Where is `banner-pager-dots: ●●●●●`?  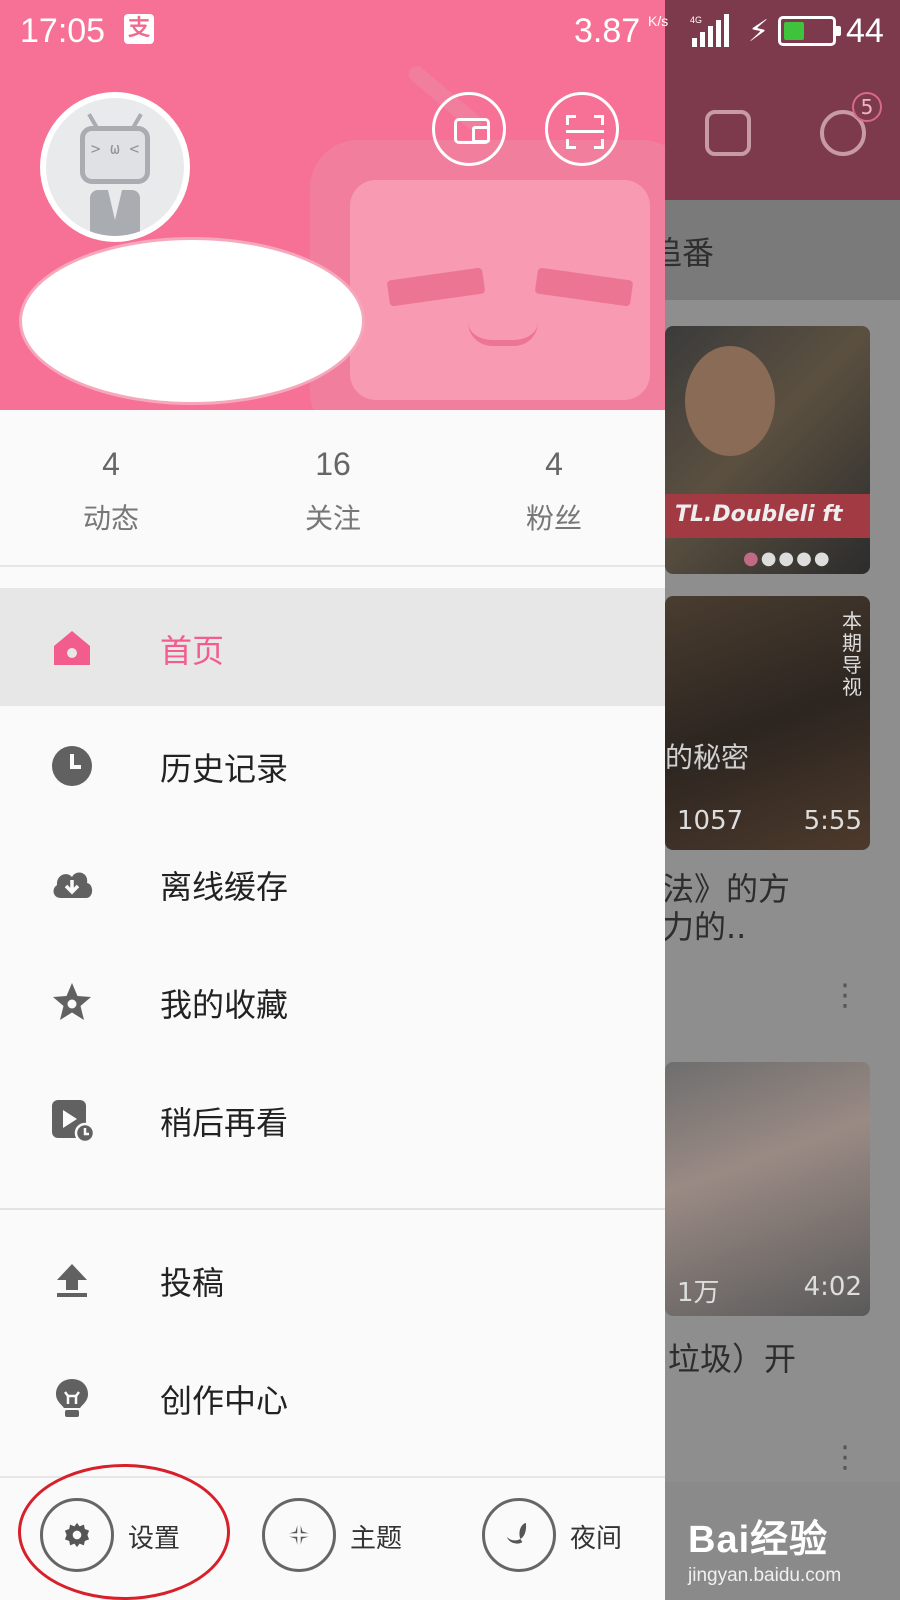
banner-pager-dots: ●●●●● is located at coordinates (787, 558).